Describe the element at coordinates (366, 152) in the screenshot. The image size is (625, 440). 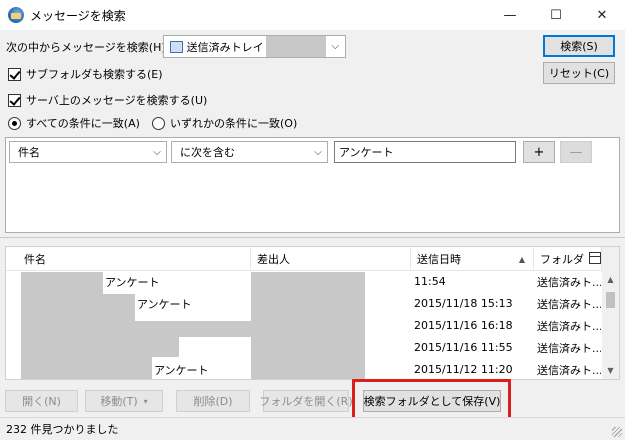
I see `rule-value-text: アンケート` at that location.